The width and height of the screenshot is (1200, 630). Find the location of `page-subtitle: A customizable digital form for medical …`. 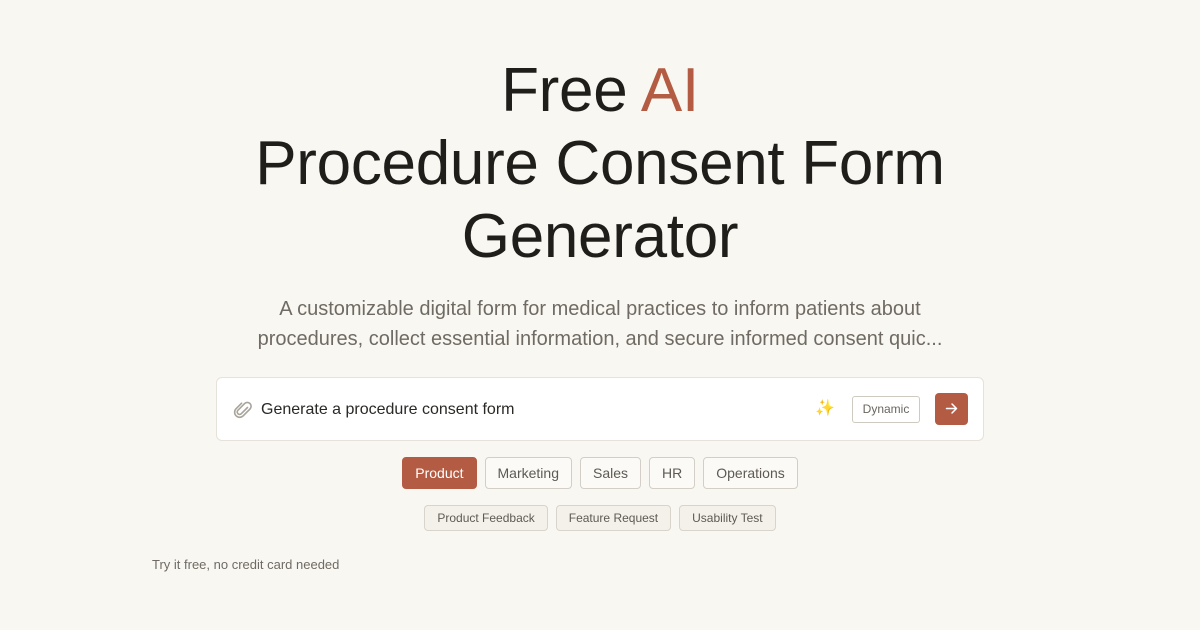

page-subtitle: A customizable digital form for medical … is located at coordinates (600, 324).